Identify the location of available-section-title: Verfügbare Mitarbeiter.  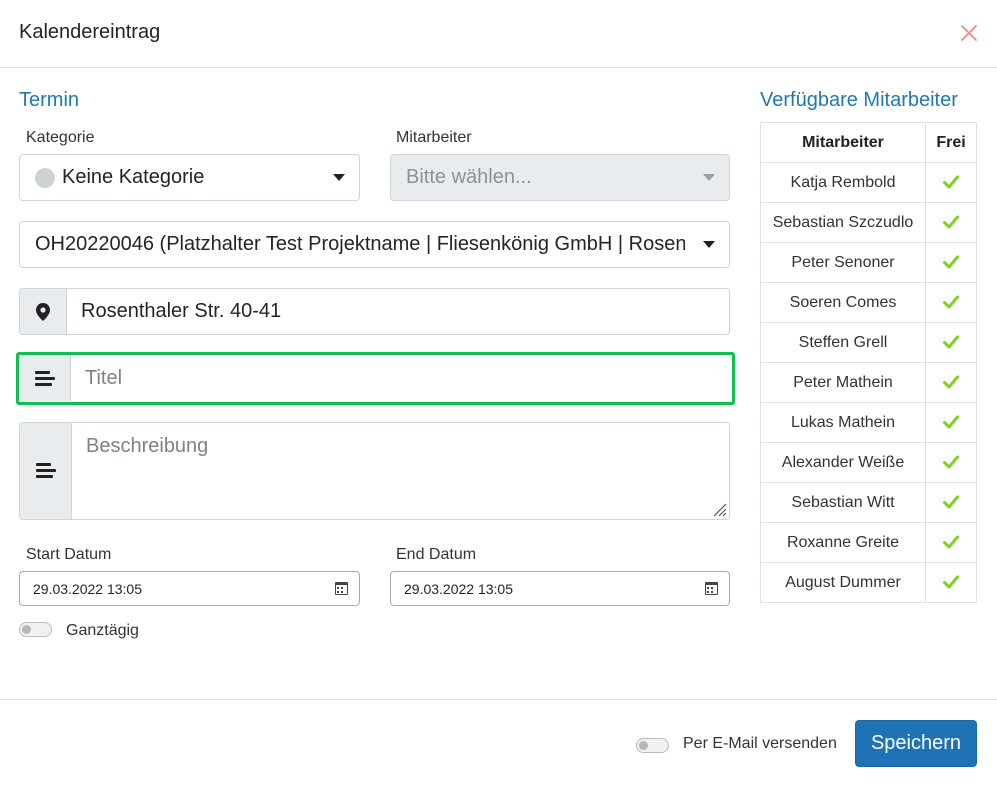
(859, 100).